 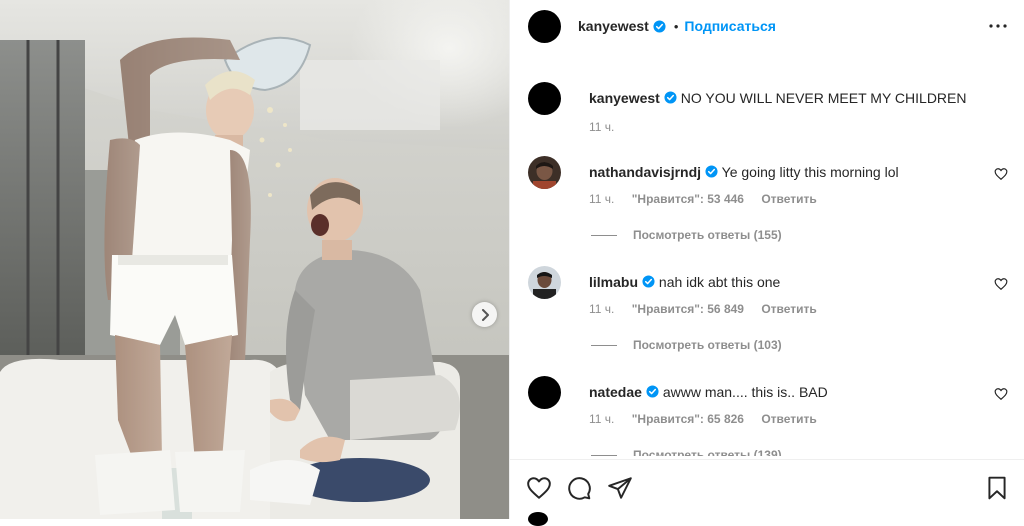 What do you see at coordinates (620, 488) in the screenshot?
I see `paper-plane-icon` at bounding box center [620, 488].